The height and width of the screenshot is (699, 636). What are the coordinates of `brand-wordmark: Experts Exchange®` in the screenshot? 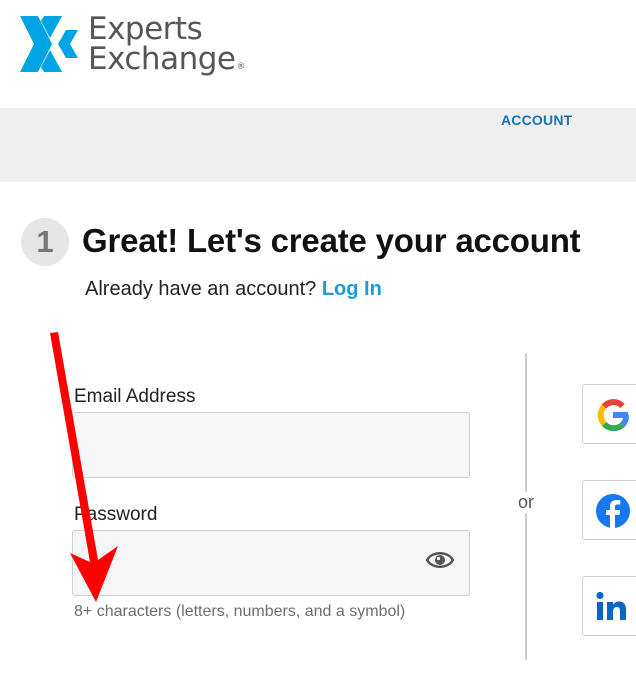 It's located at (166, 48).